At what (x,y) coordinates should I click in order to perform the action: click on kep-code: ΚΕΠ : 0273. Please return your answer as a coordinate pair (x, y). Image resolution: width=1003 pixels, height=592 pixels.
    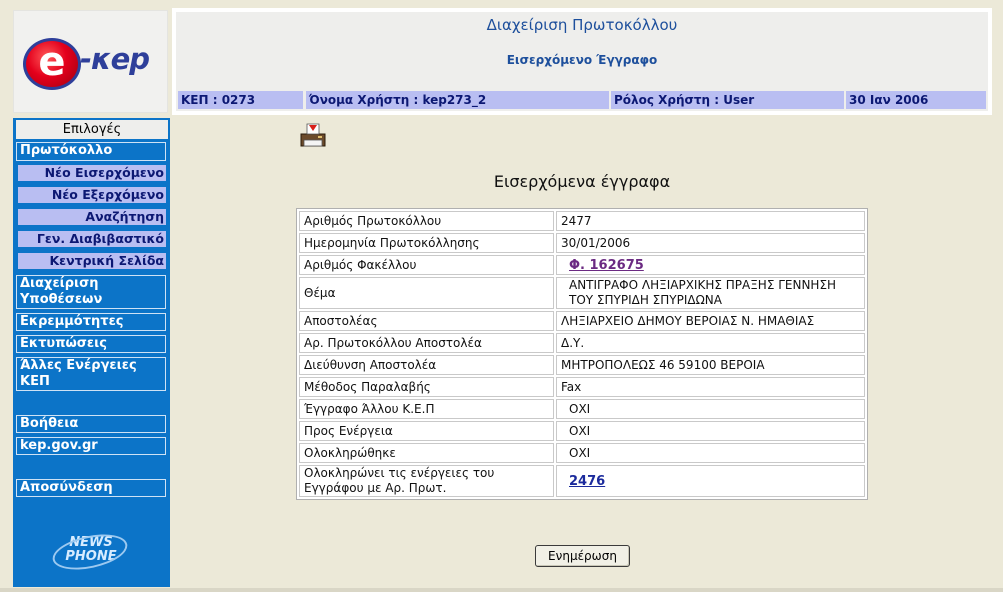
    Looking at the image, I should click on (240, 100).